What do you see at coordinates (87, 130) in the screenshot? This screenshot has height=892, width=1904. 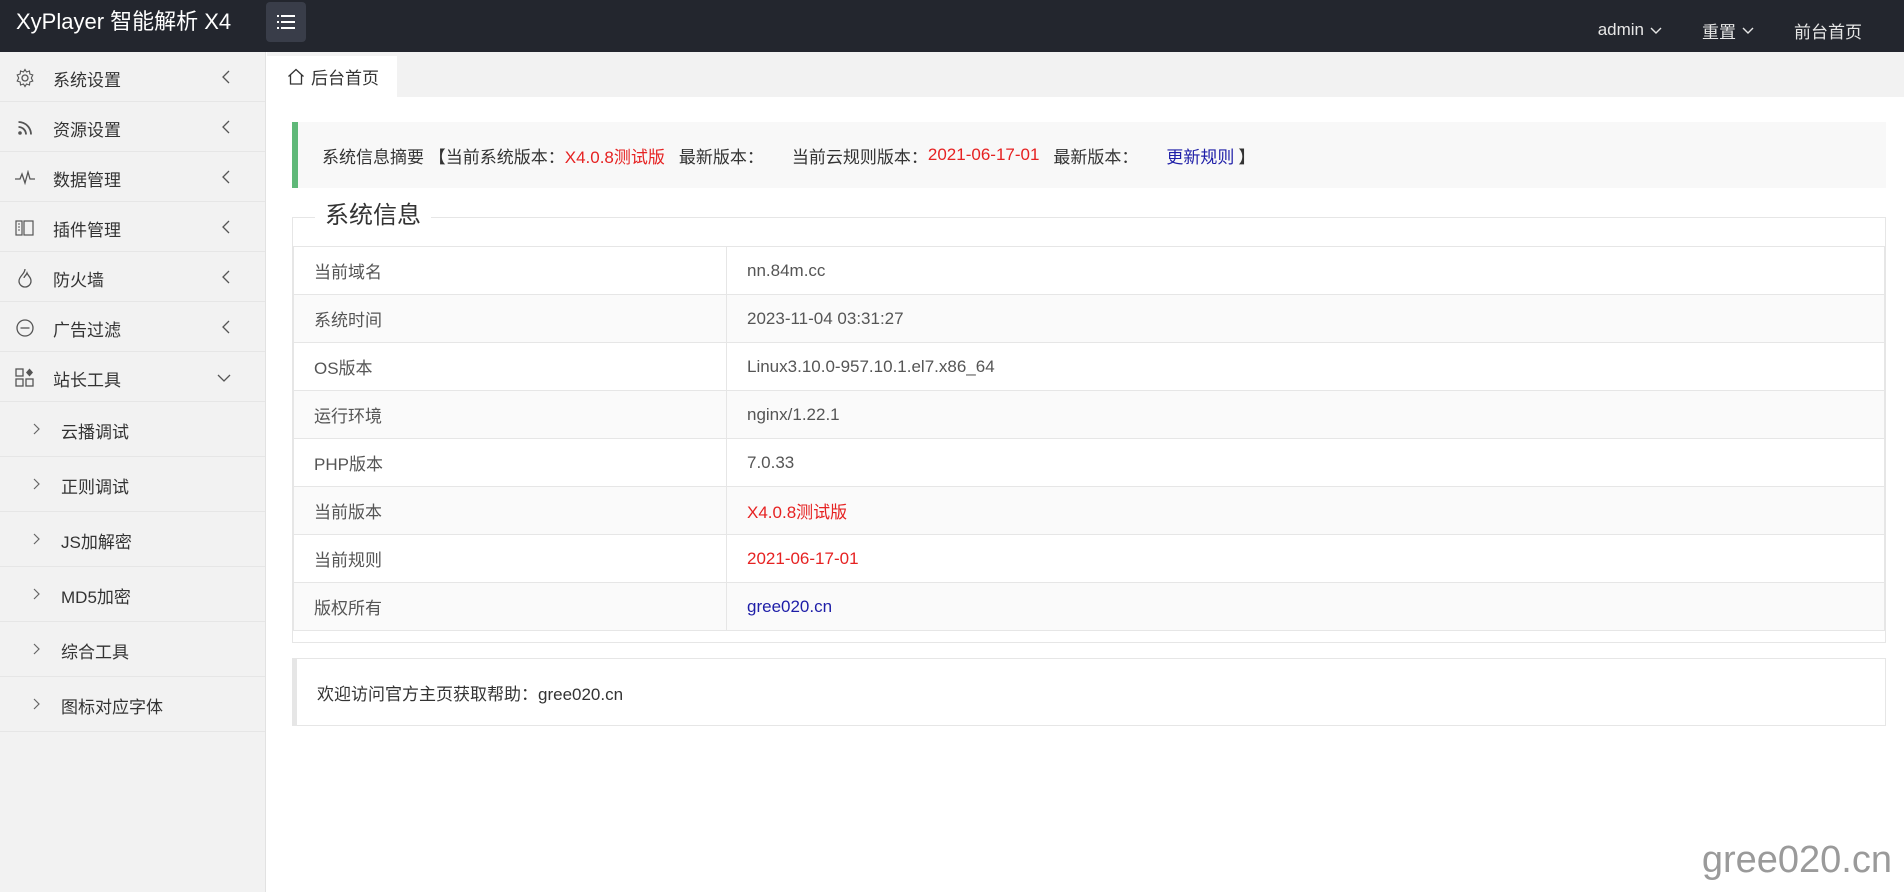 I see `sidebar-item-label: 资源设置` at bounding box center [87, 130].